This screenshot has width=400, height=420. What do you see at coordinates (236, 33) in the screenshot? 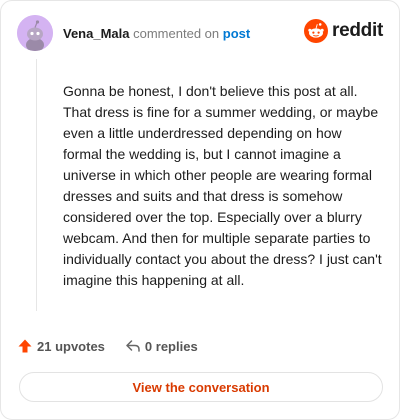
I see `post-link: post` at bounding box center [236, 33].